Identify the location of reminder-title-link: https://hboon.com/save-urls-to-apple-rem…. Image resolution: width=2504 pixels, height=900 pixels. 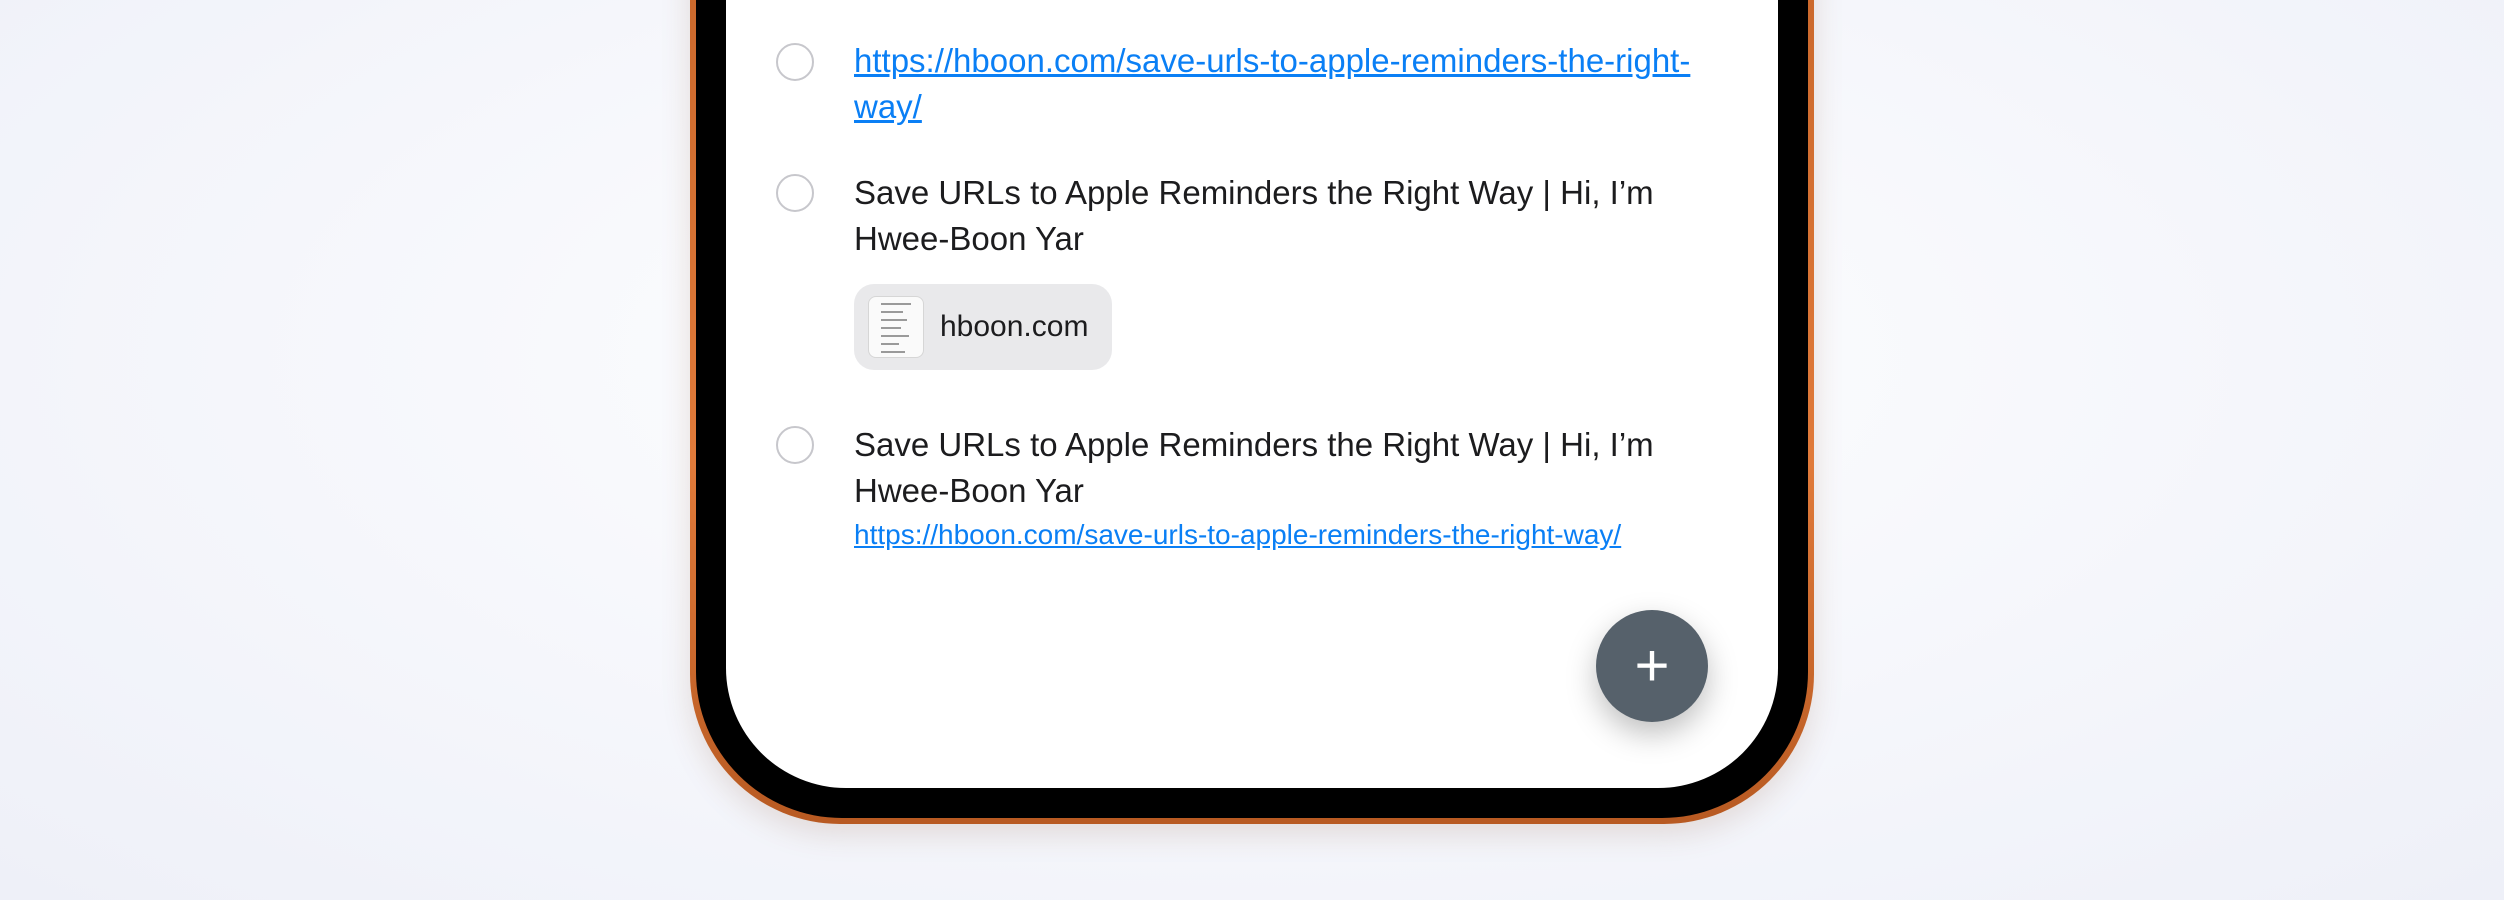
(1272, 83).